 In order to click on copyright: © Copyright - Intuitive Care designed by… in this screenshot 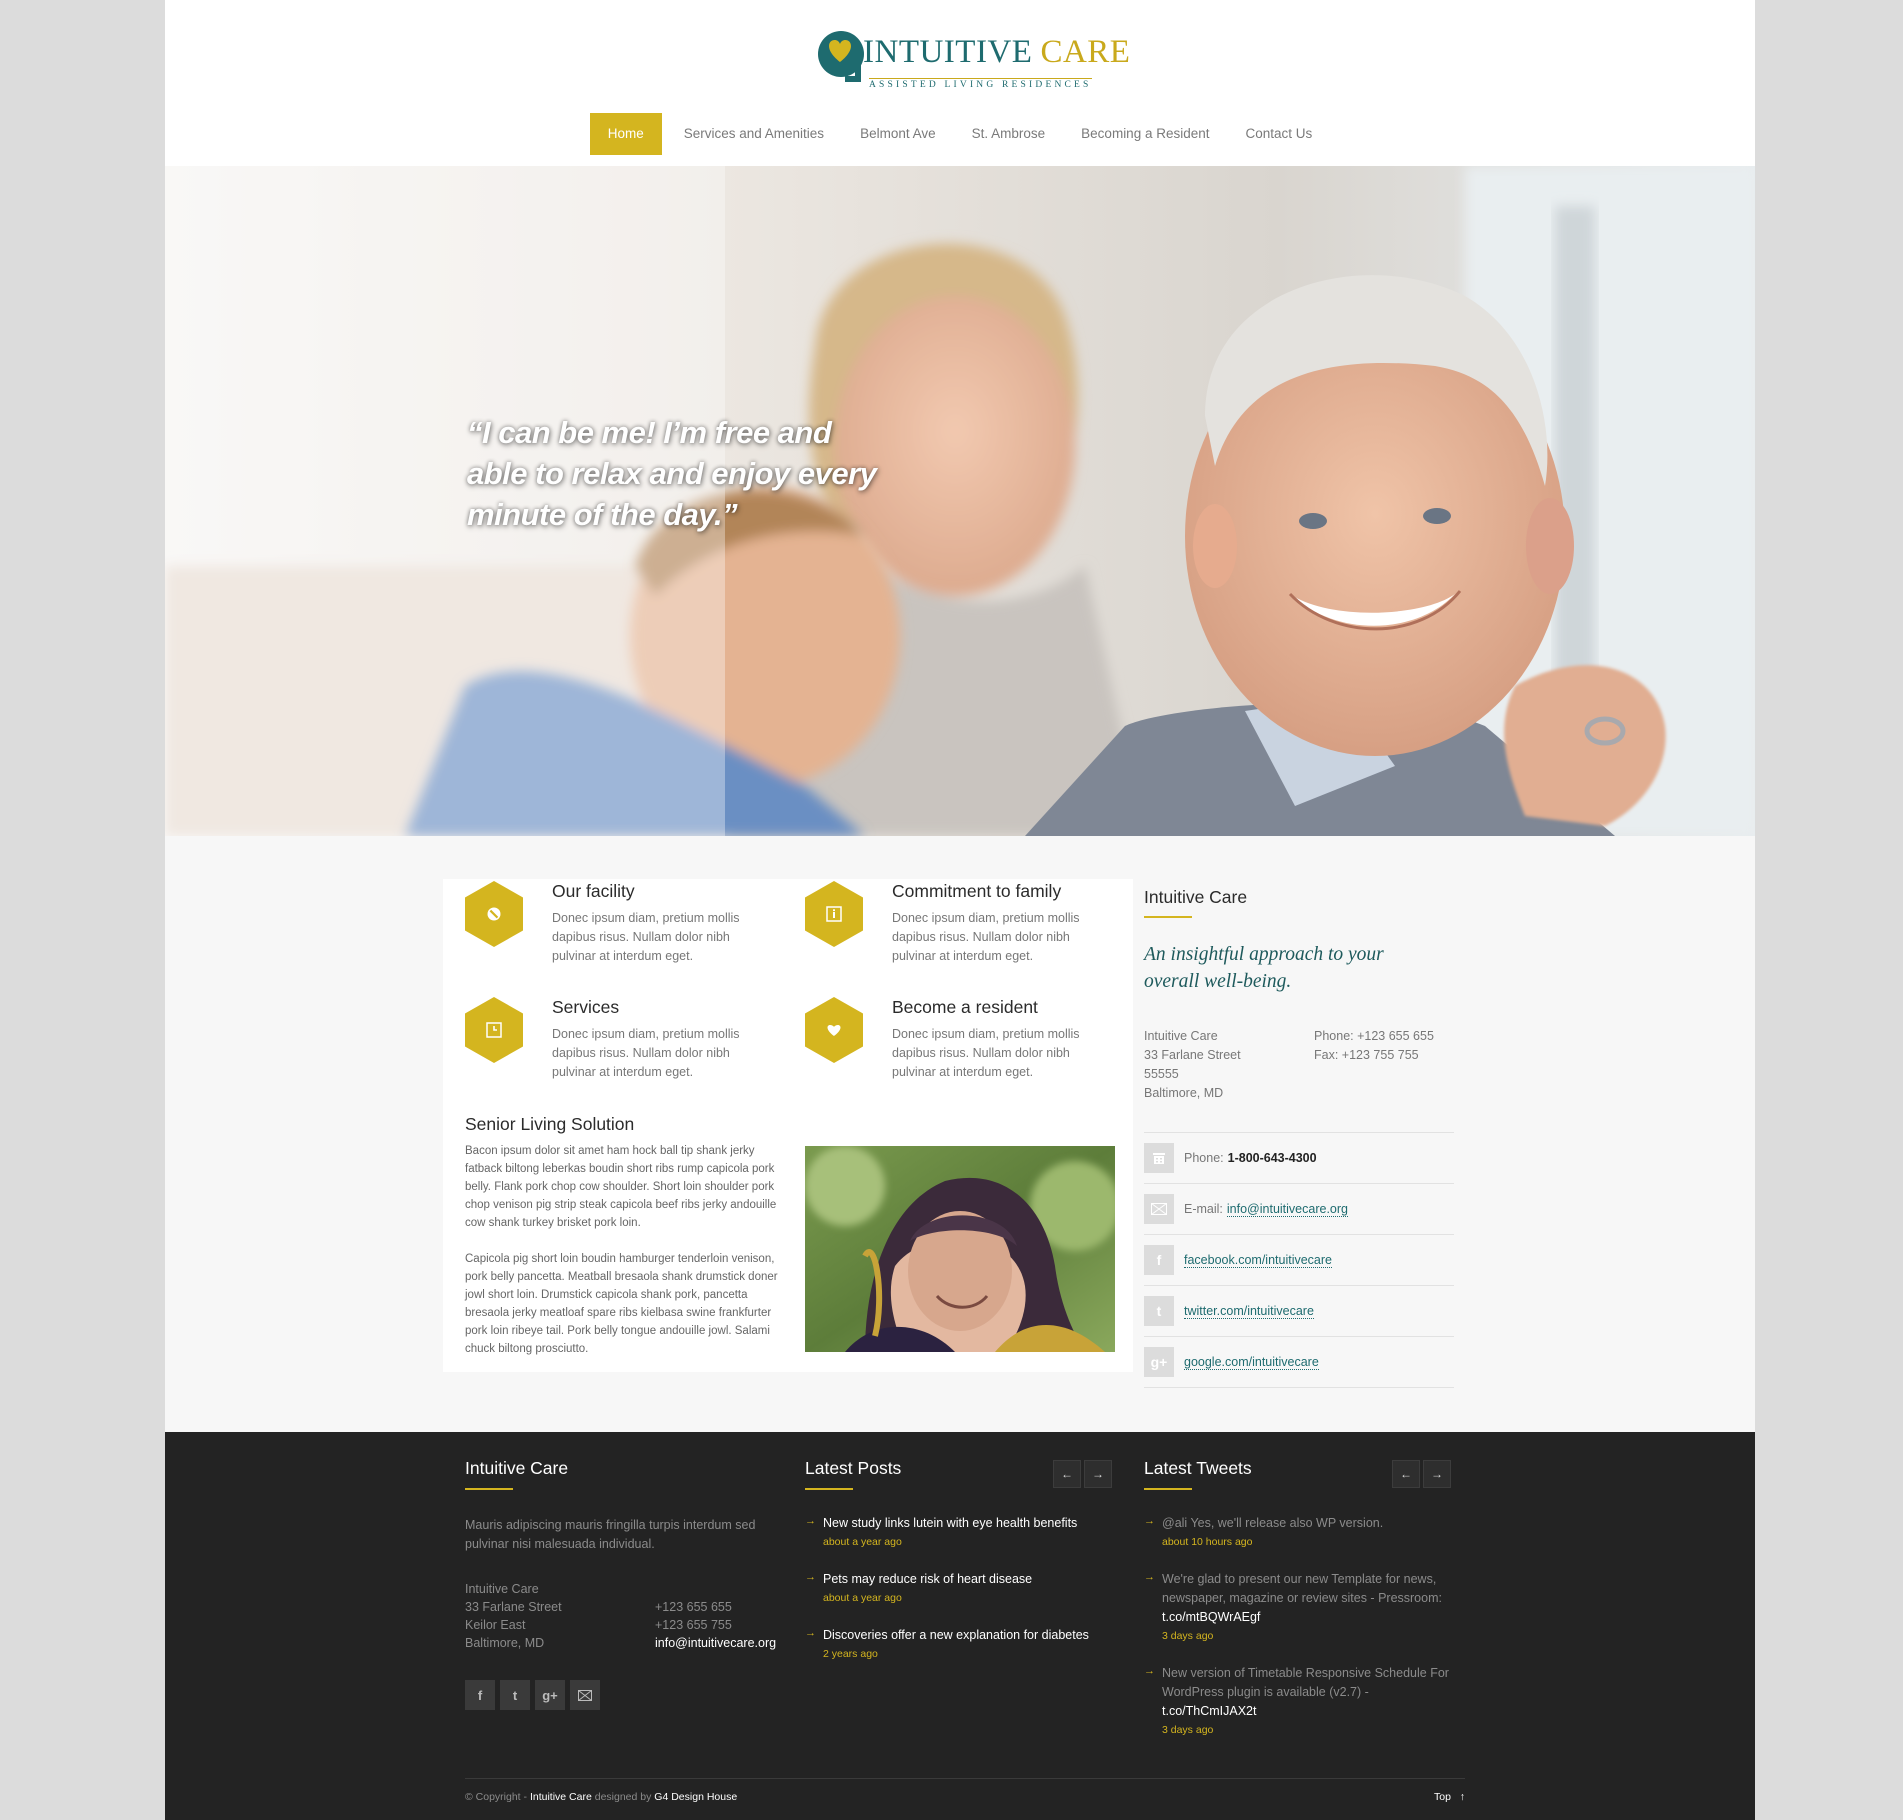, I will do `click(601, 1797)`.